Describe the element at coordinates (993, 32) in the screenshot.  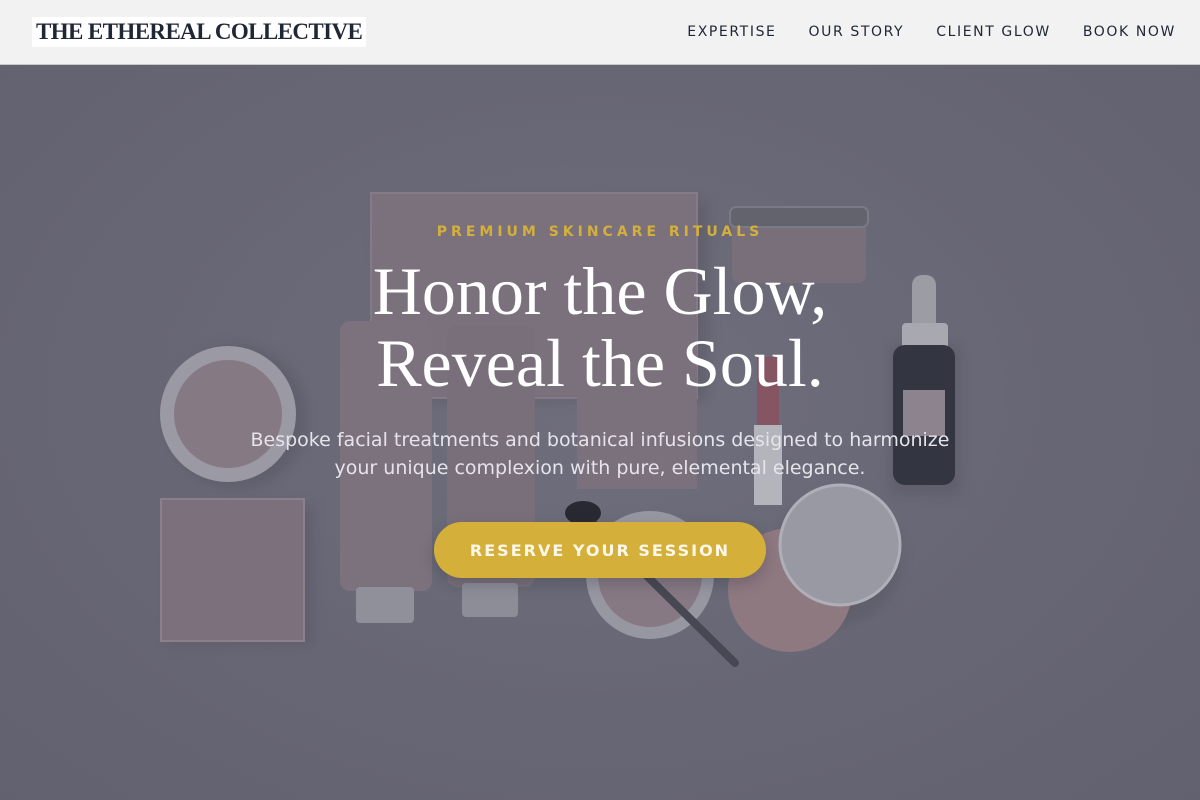
I see `nav-link-client-glow: CLIENT GLOW` at that location.